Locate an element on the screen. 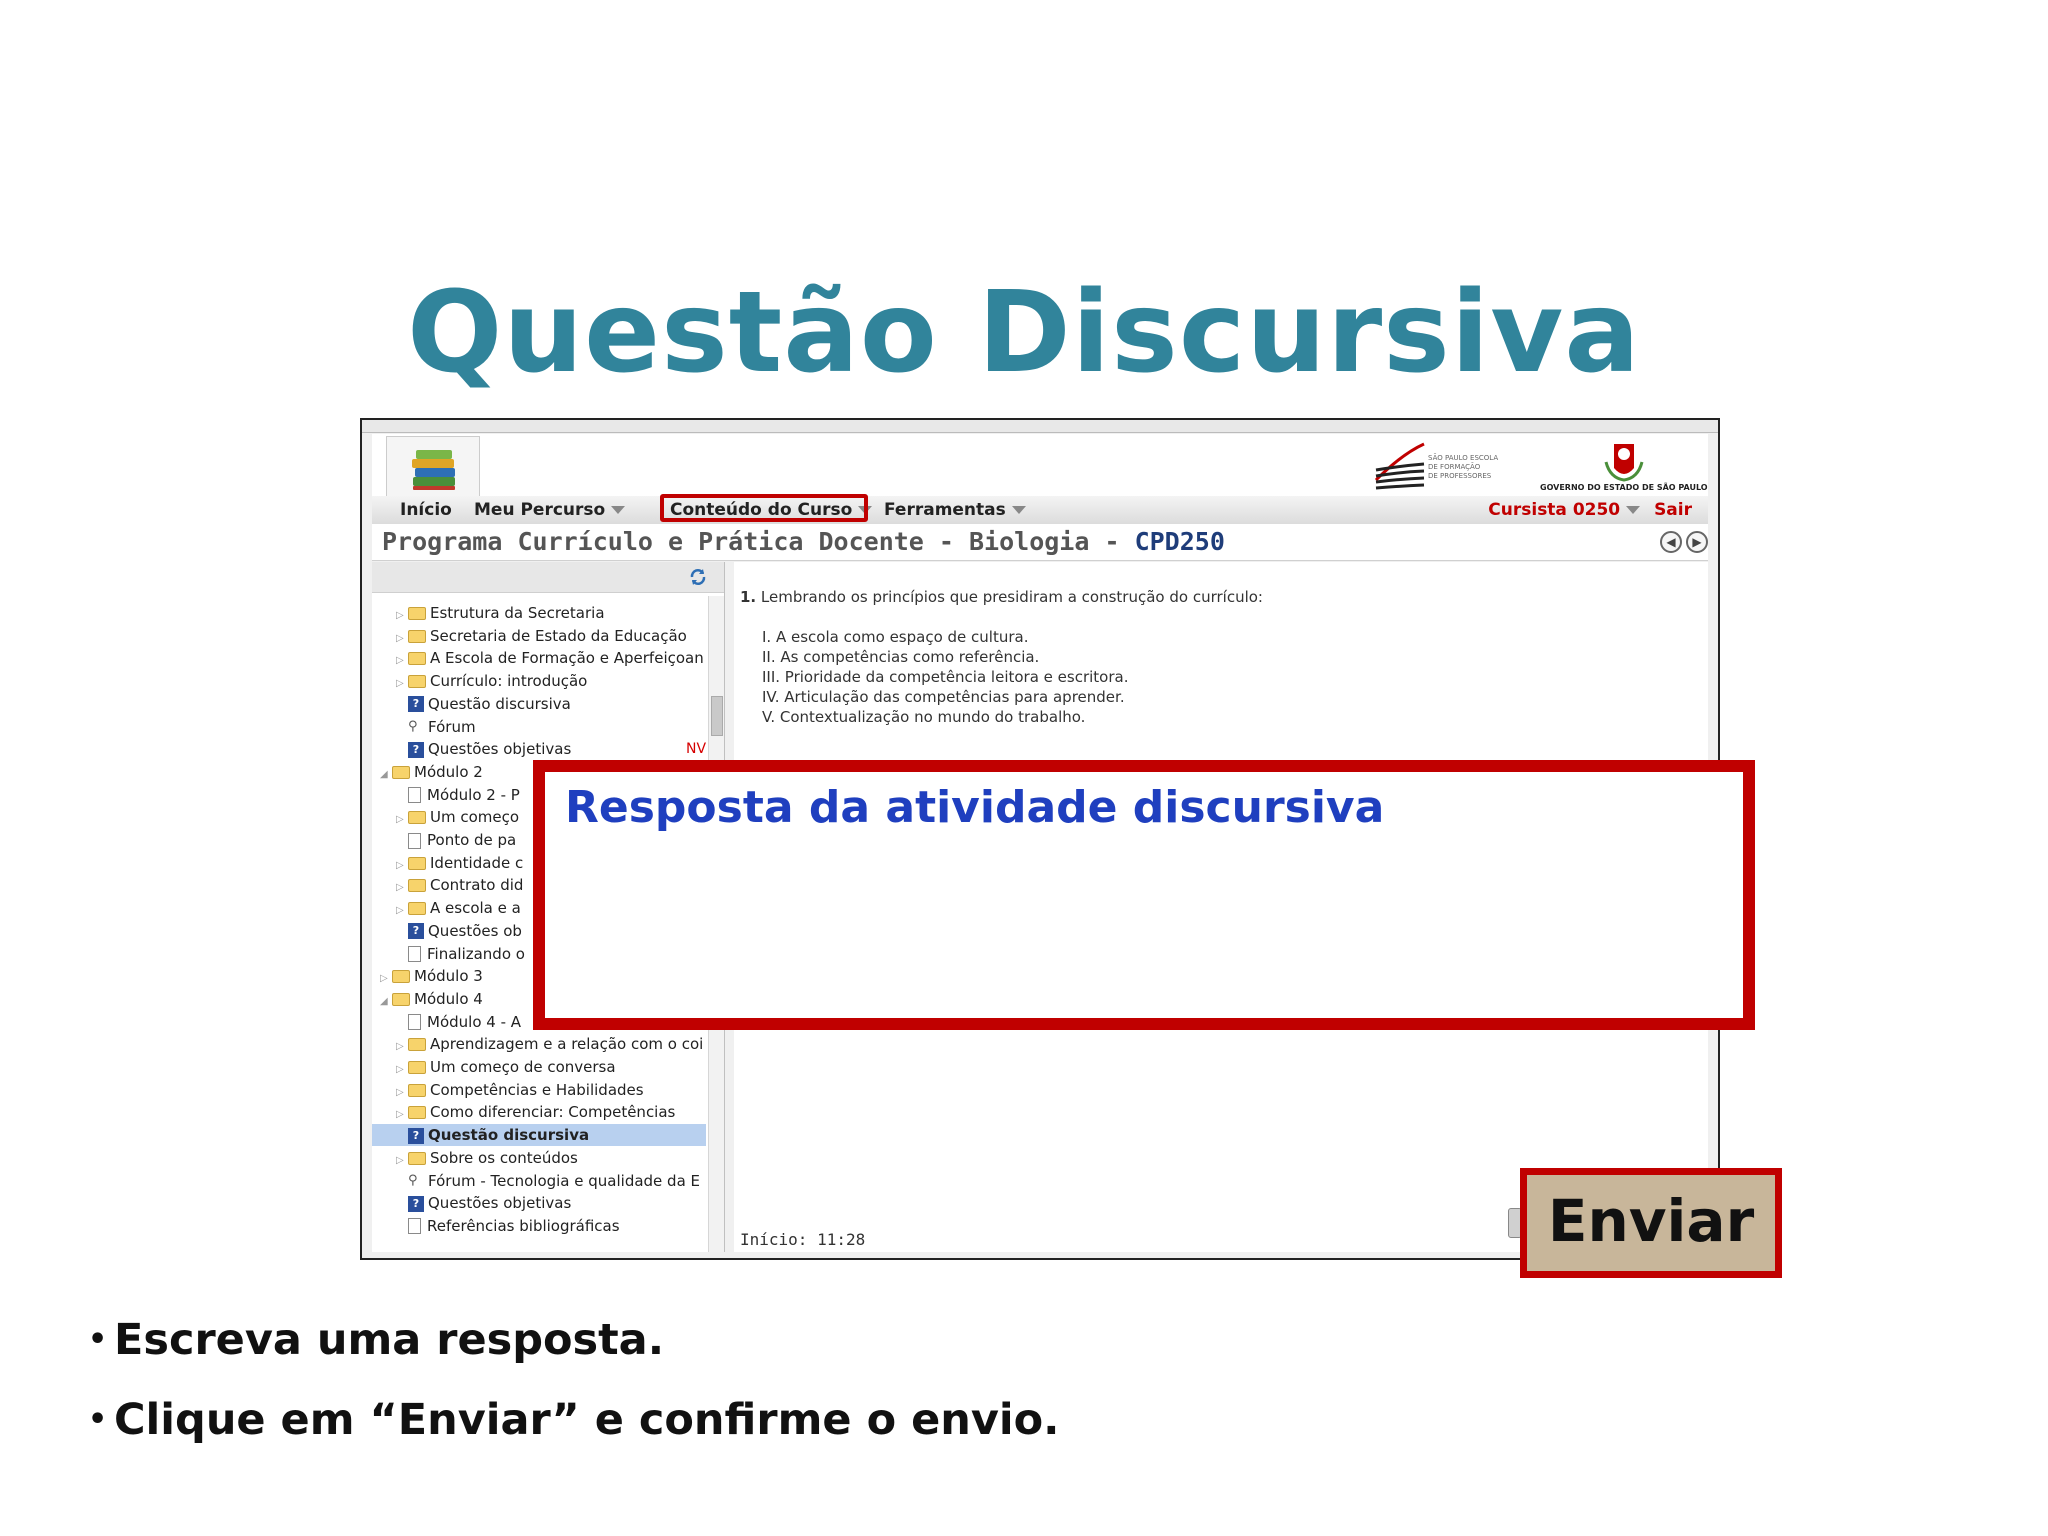 The image size is (2048, 1536). start-time: Início: 11:28 is located at coordinates (803, 1239).